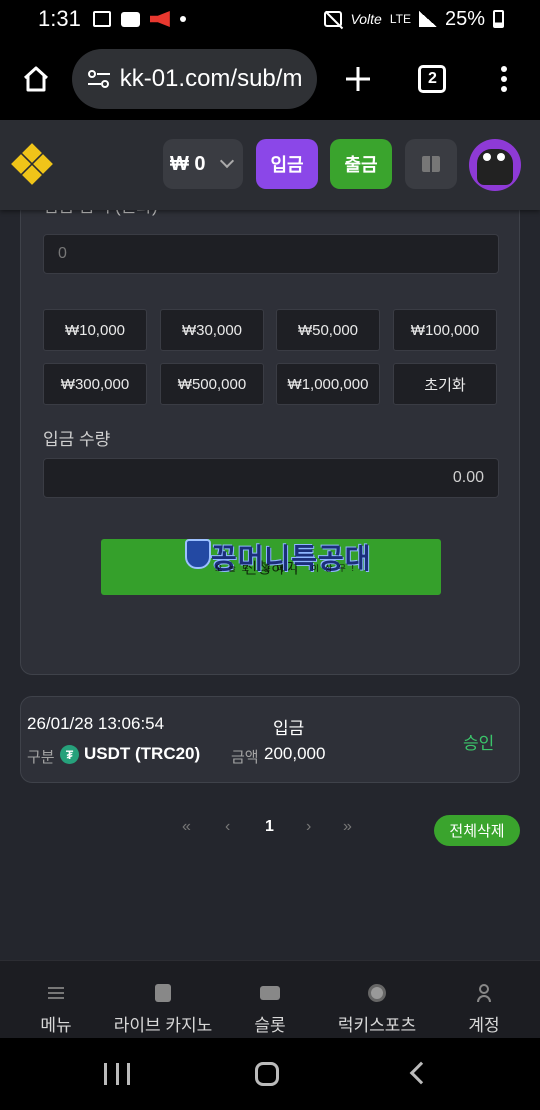  What do you see at coordinates (101, 19) in the screenshot?
I see `gallery-icon` at bounding box center [101, 19].